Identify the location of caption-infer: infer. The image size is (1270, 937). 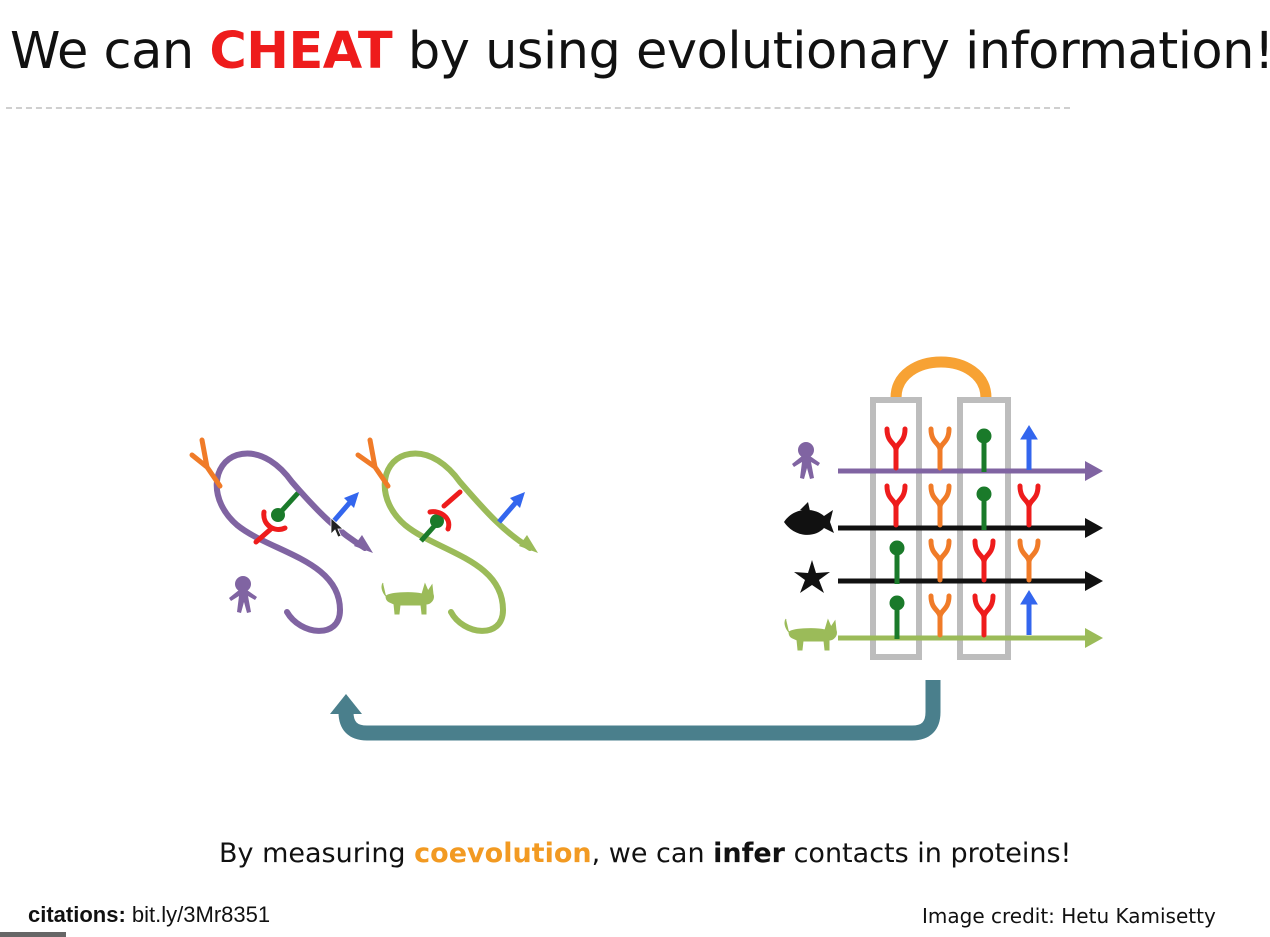
(749, 853).